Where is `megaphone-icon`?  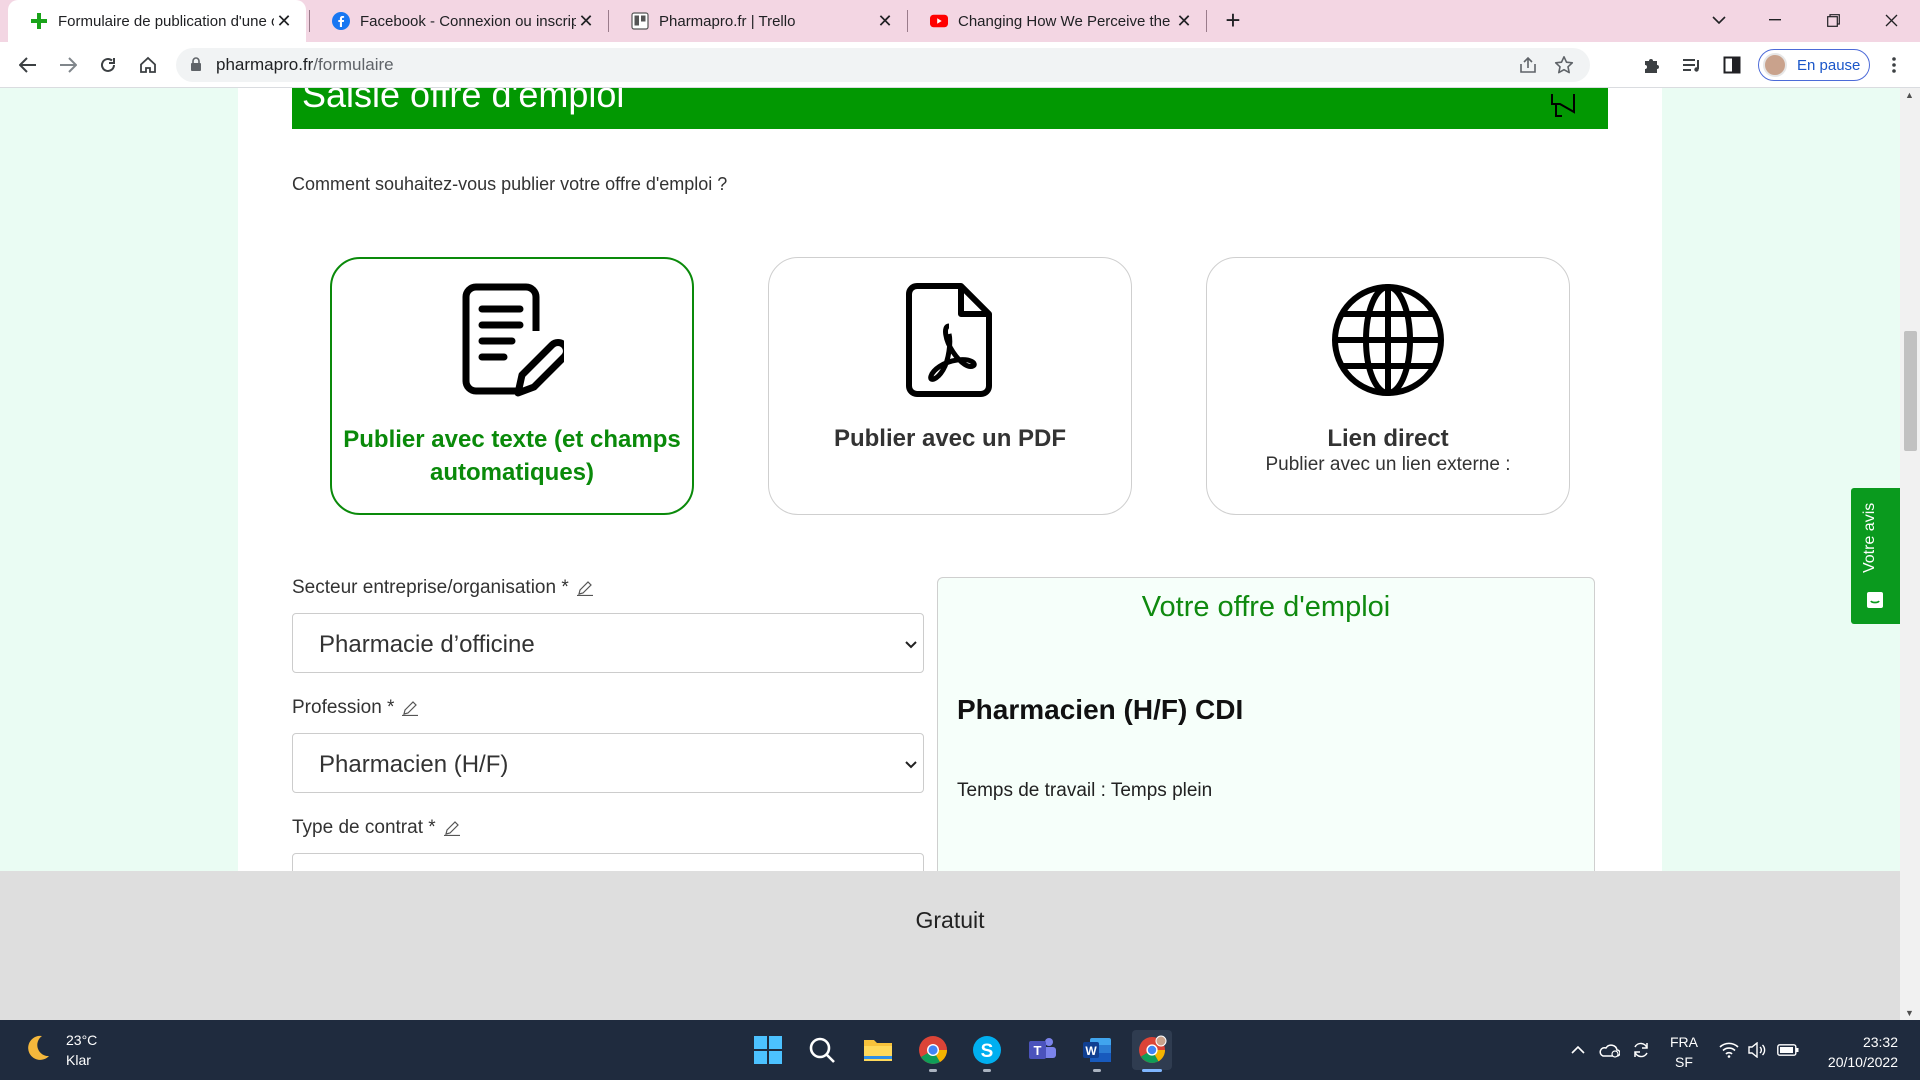 megaphone-icon is located at coordinates (1568, 106).